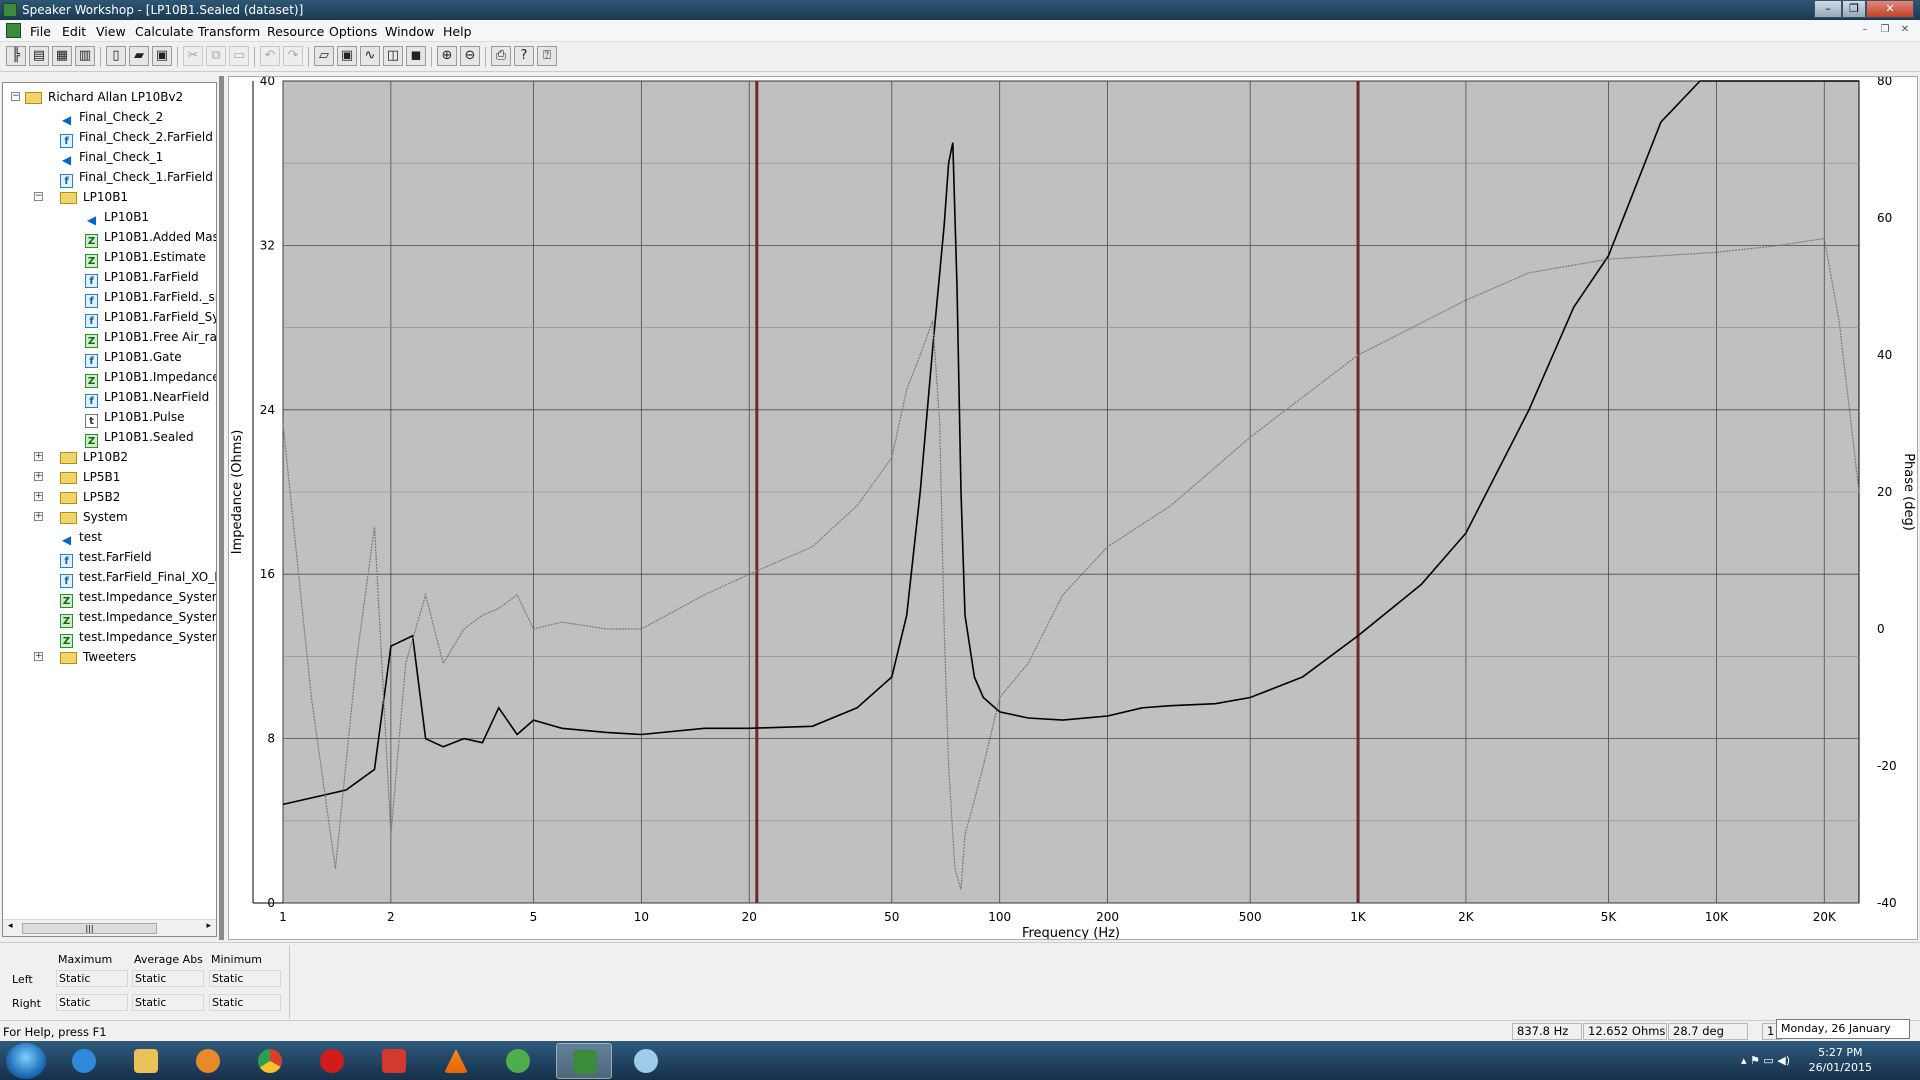 This screenshot has height=1080, width=1920. What do you see at coordinates (68, 518) in the screenshot?
I see `folder-icon` at bounding box center [68, 518].